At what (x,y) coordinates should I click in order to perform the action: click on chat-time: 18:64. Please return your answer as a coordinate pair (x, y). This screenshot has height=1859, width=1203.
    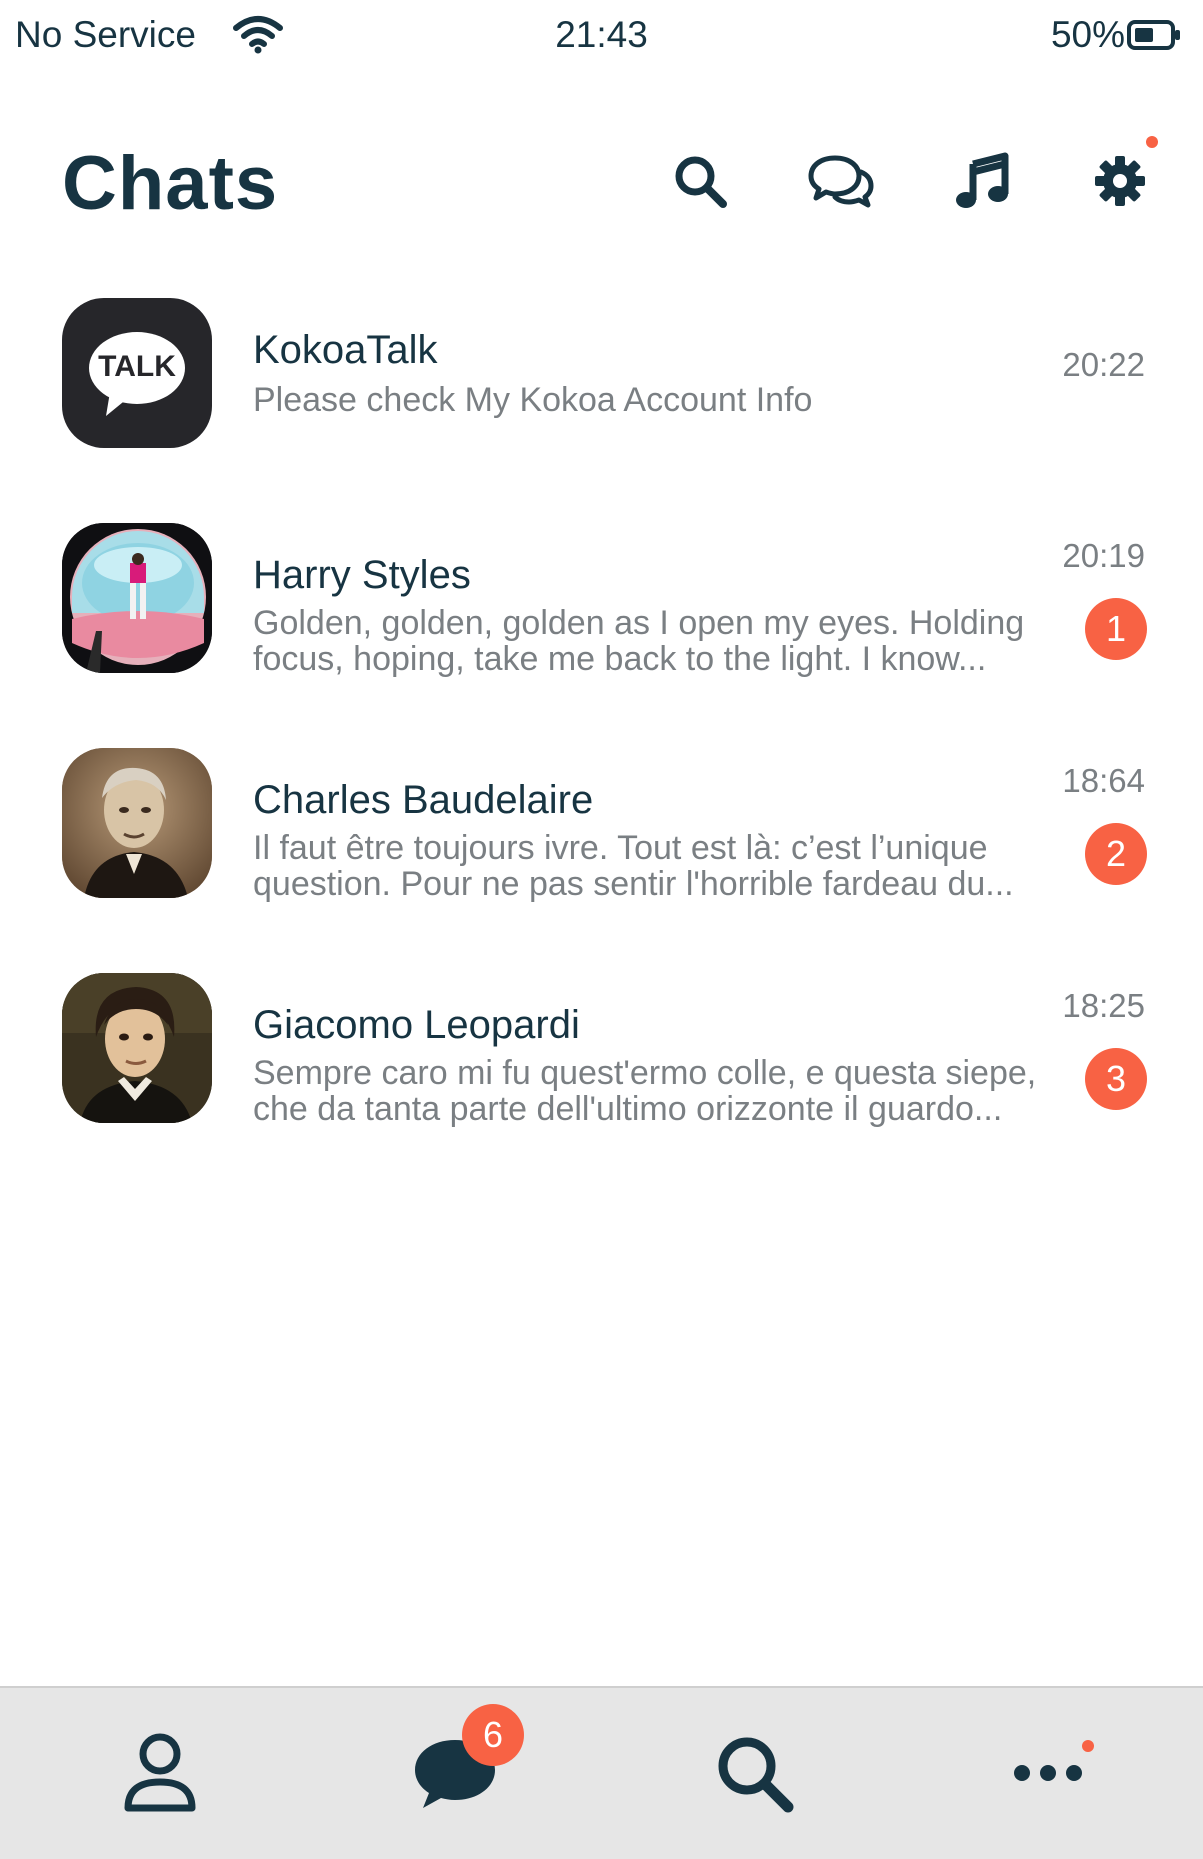
    Looking at the image, I should click on (1103, 780).